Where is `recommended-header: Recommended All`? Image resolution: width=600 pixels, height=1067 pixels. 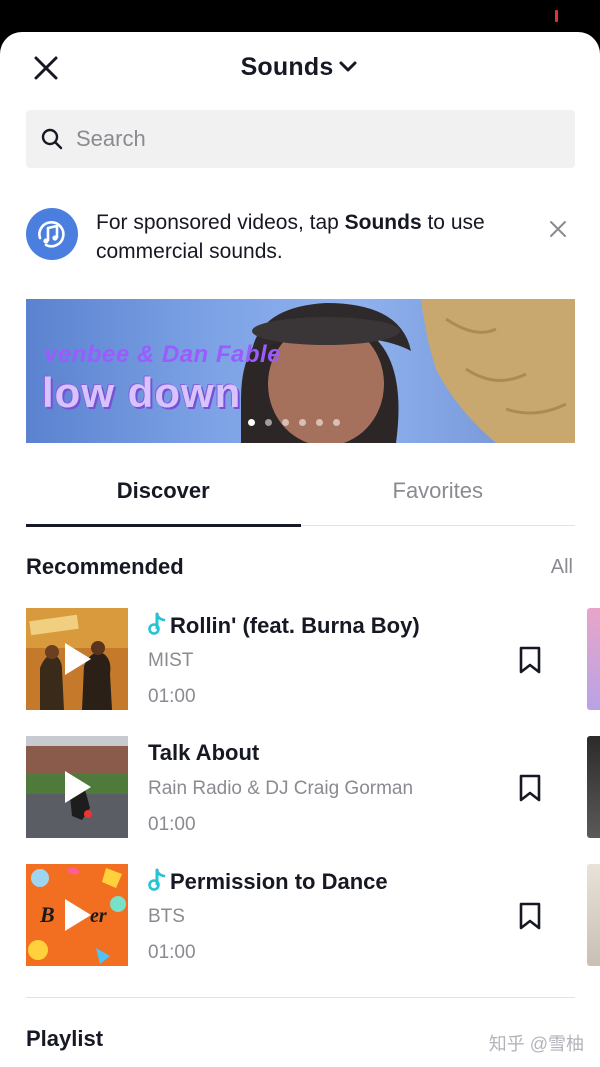 recommended-header: Recommended All is located at coordinates (300, 569).